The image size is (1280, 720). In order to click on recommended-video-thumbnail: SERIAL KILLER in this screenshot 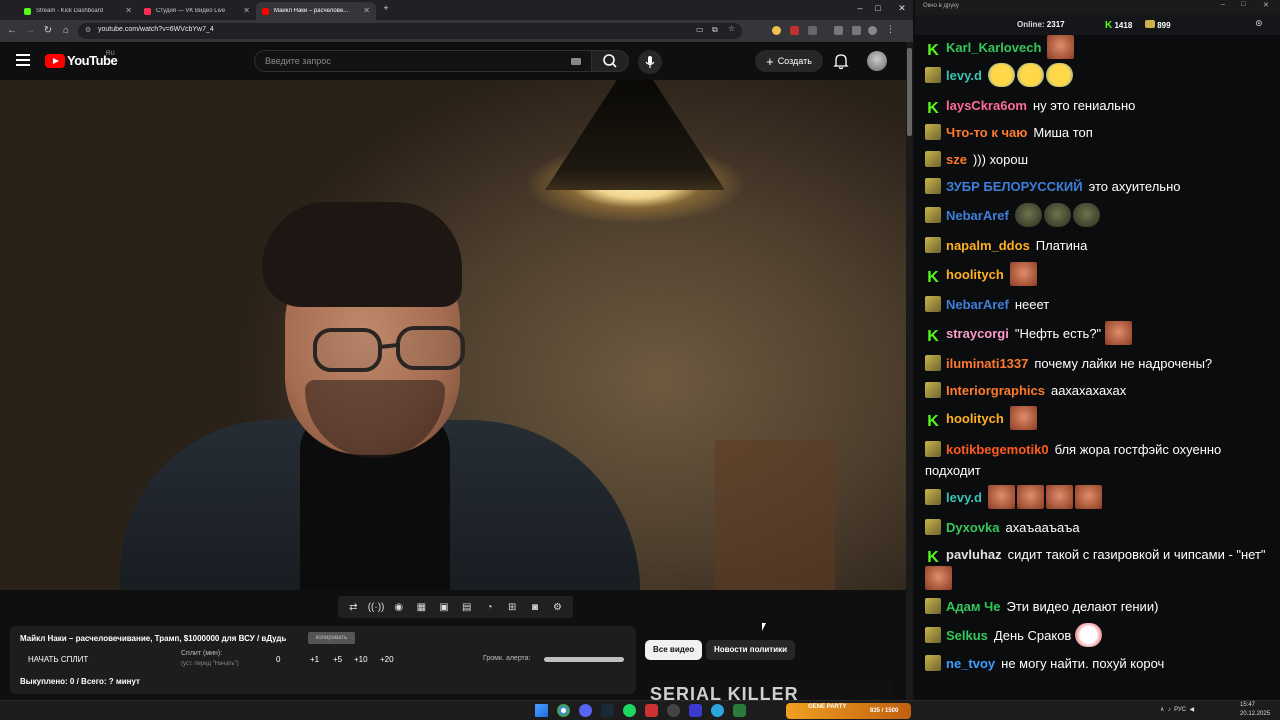, I will do `click(770, 690)`.